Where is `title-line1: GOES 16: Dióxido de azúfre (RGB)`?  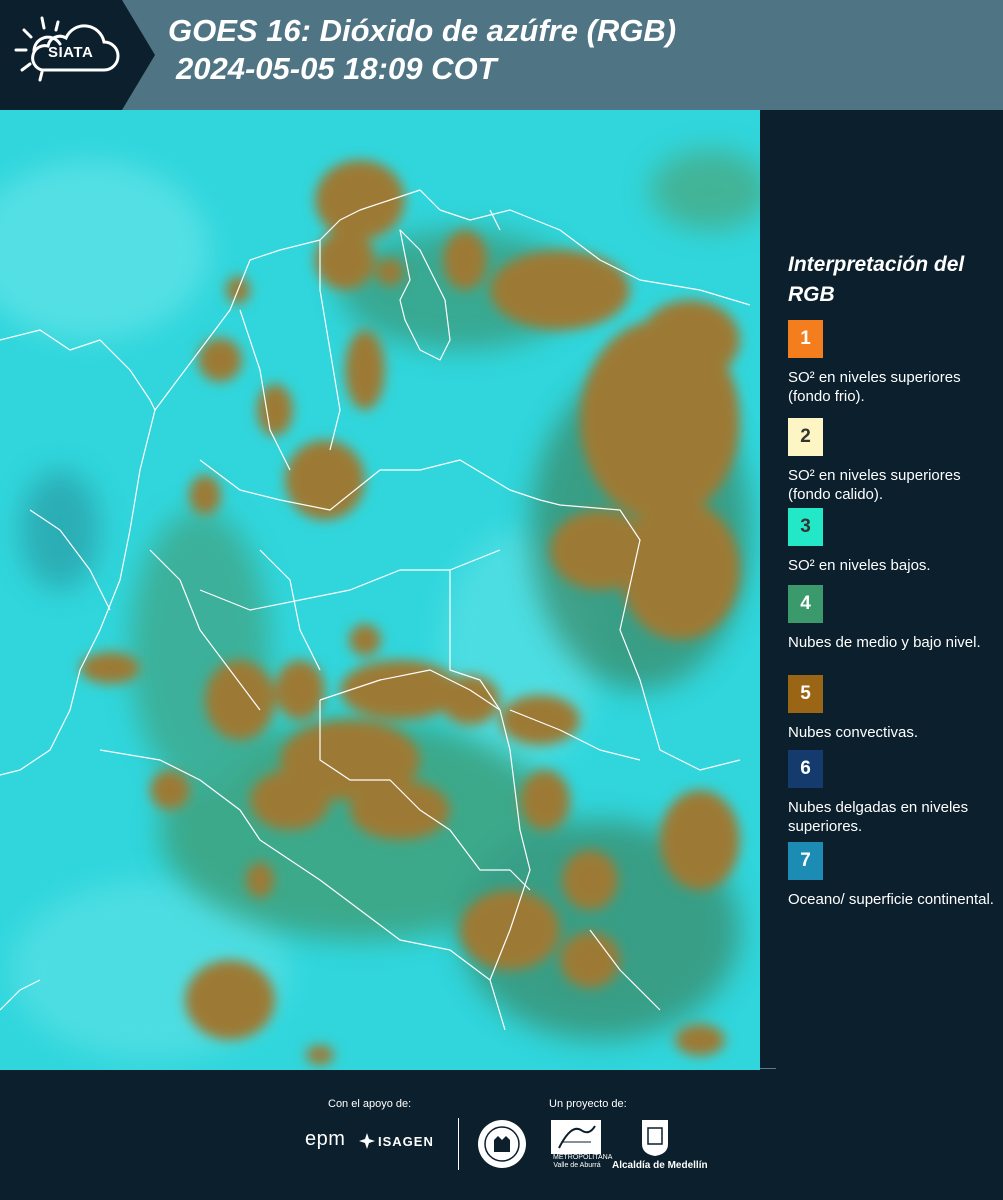 title-line1: GOES 16: Dióxido de azúfre (RGB) is located at coordinates (422, 30).